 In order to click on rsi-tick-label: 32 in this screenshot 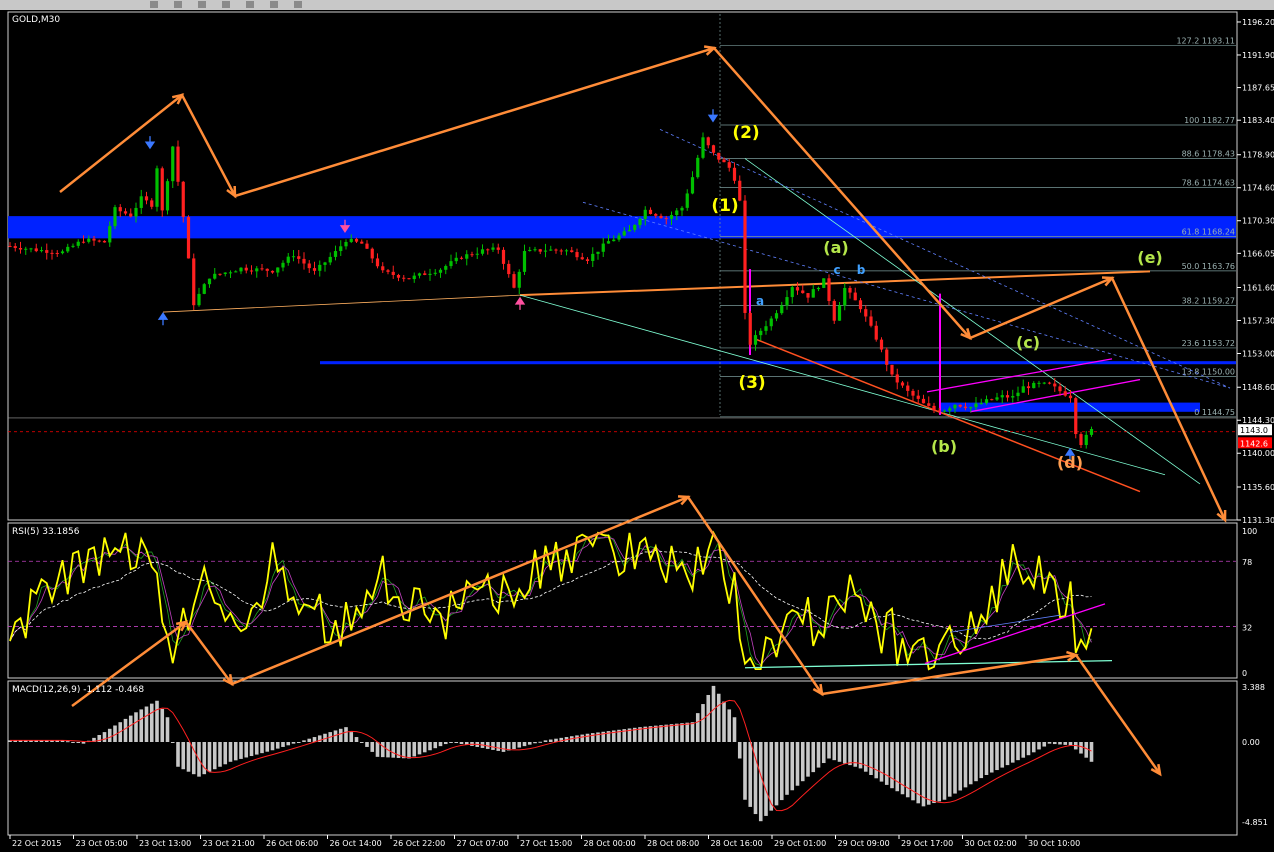, I will do `click(1247, 628)`.